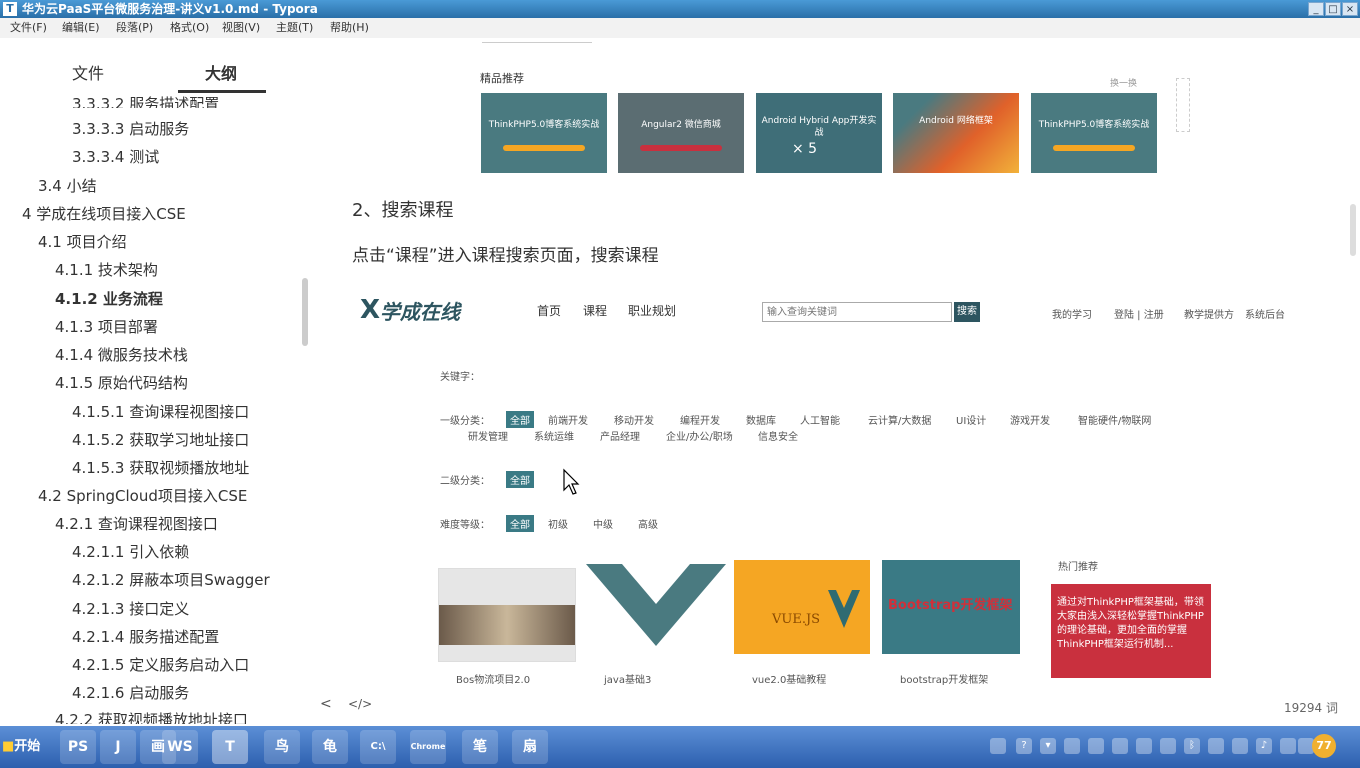  I want to click on site-nav-home: 首页, so click(549, 310).